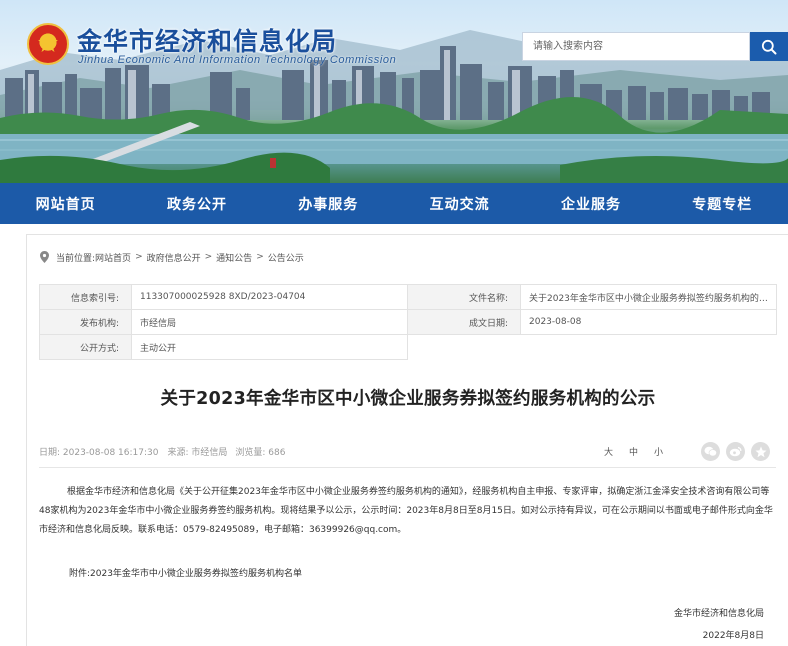 Image resolution: width=788 pixels, height=646 pixels. Describe the element at coordinates (658, 451) in the screenshot. I see `font-size-small-button: 小` at that location.